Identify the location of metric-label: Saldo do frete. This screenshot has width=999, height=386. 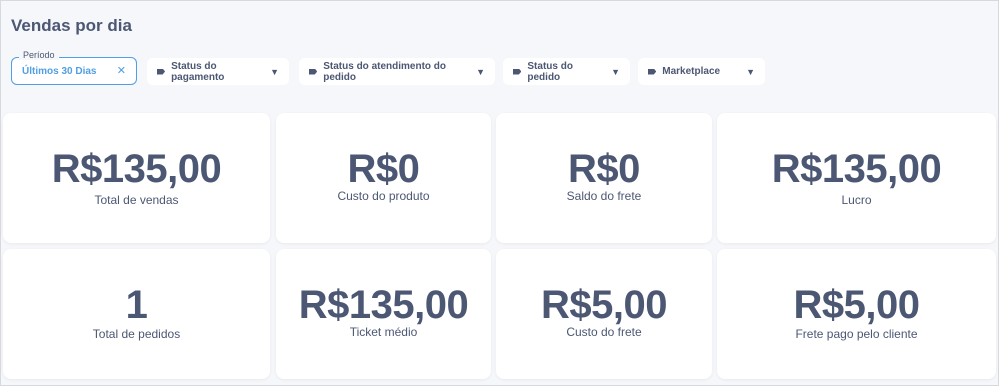
(604, 196).